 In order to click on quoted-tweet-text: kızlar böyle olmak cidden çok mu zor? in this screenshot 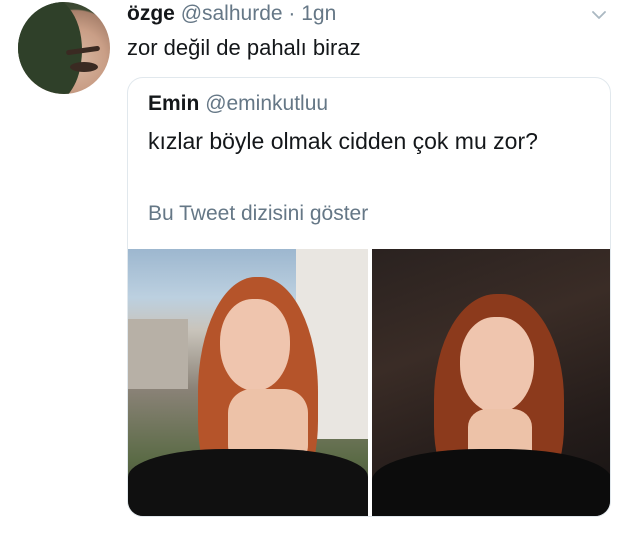, I will do `click(343, 141)`.